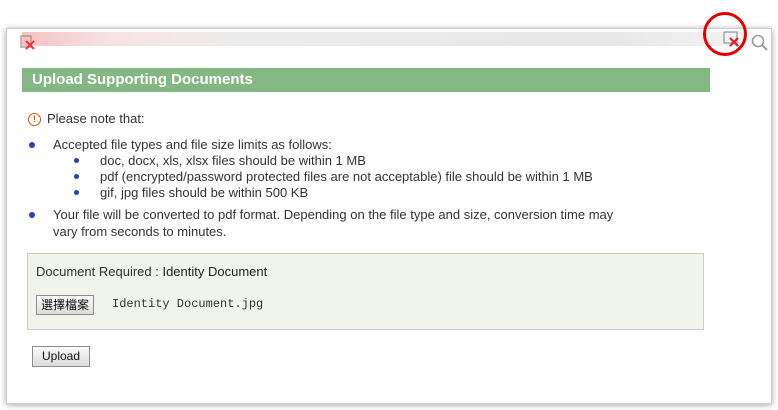 The image size is (778, 410). Describe the element at coordinates (65, 305) in the screenshot. I see `choose-file-button: 選擇檔案` at that location.